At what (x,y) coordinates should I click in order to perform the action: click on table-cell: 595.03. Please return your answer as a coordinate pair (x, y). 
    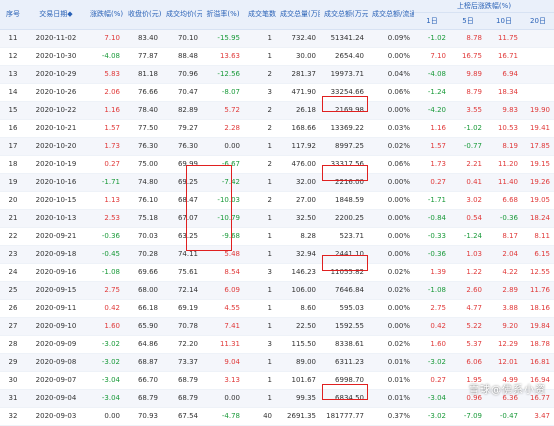
    Looking at the image, I should click on (344, 308).